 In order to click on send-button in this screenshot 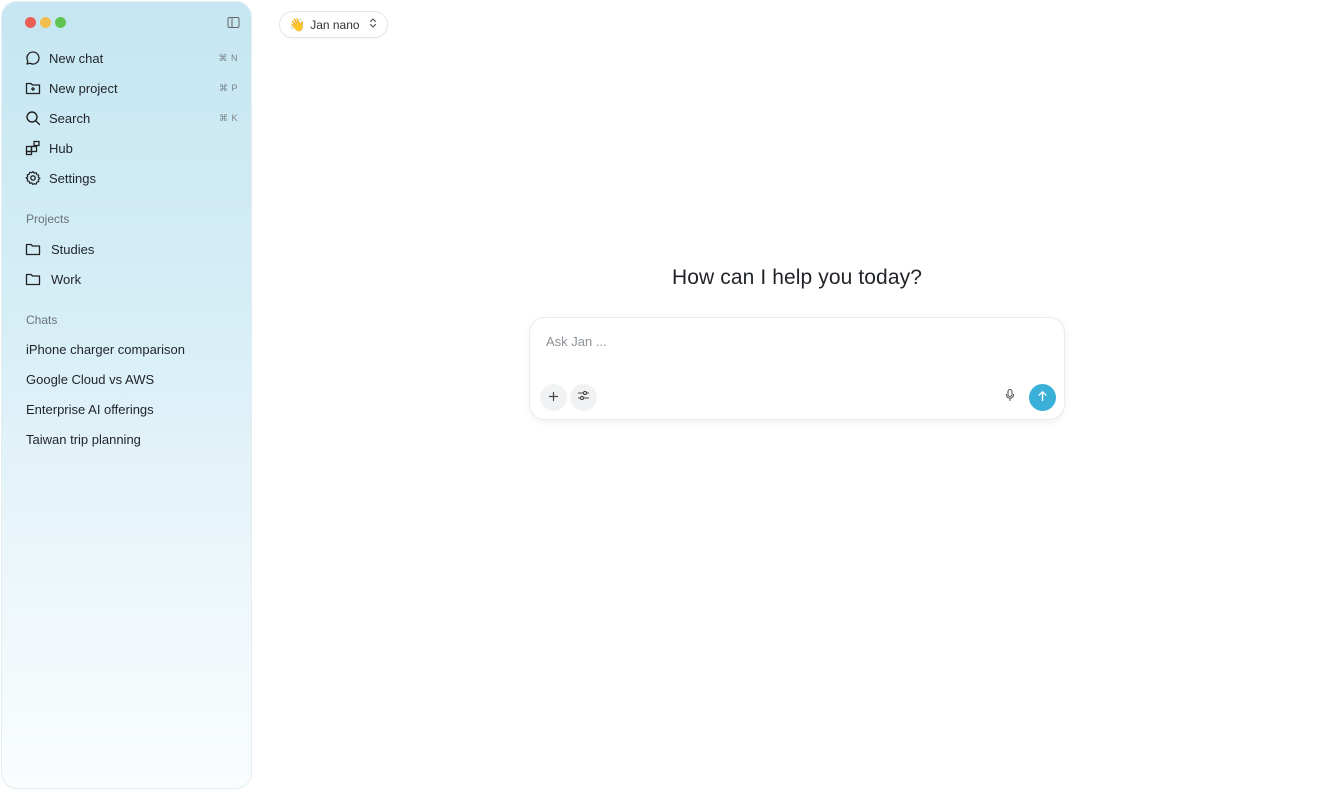, I will do `click(1042, 397)`.